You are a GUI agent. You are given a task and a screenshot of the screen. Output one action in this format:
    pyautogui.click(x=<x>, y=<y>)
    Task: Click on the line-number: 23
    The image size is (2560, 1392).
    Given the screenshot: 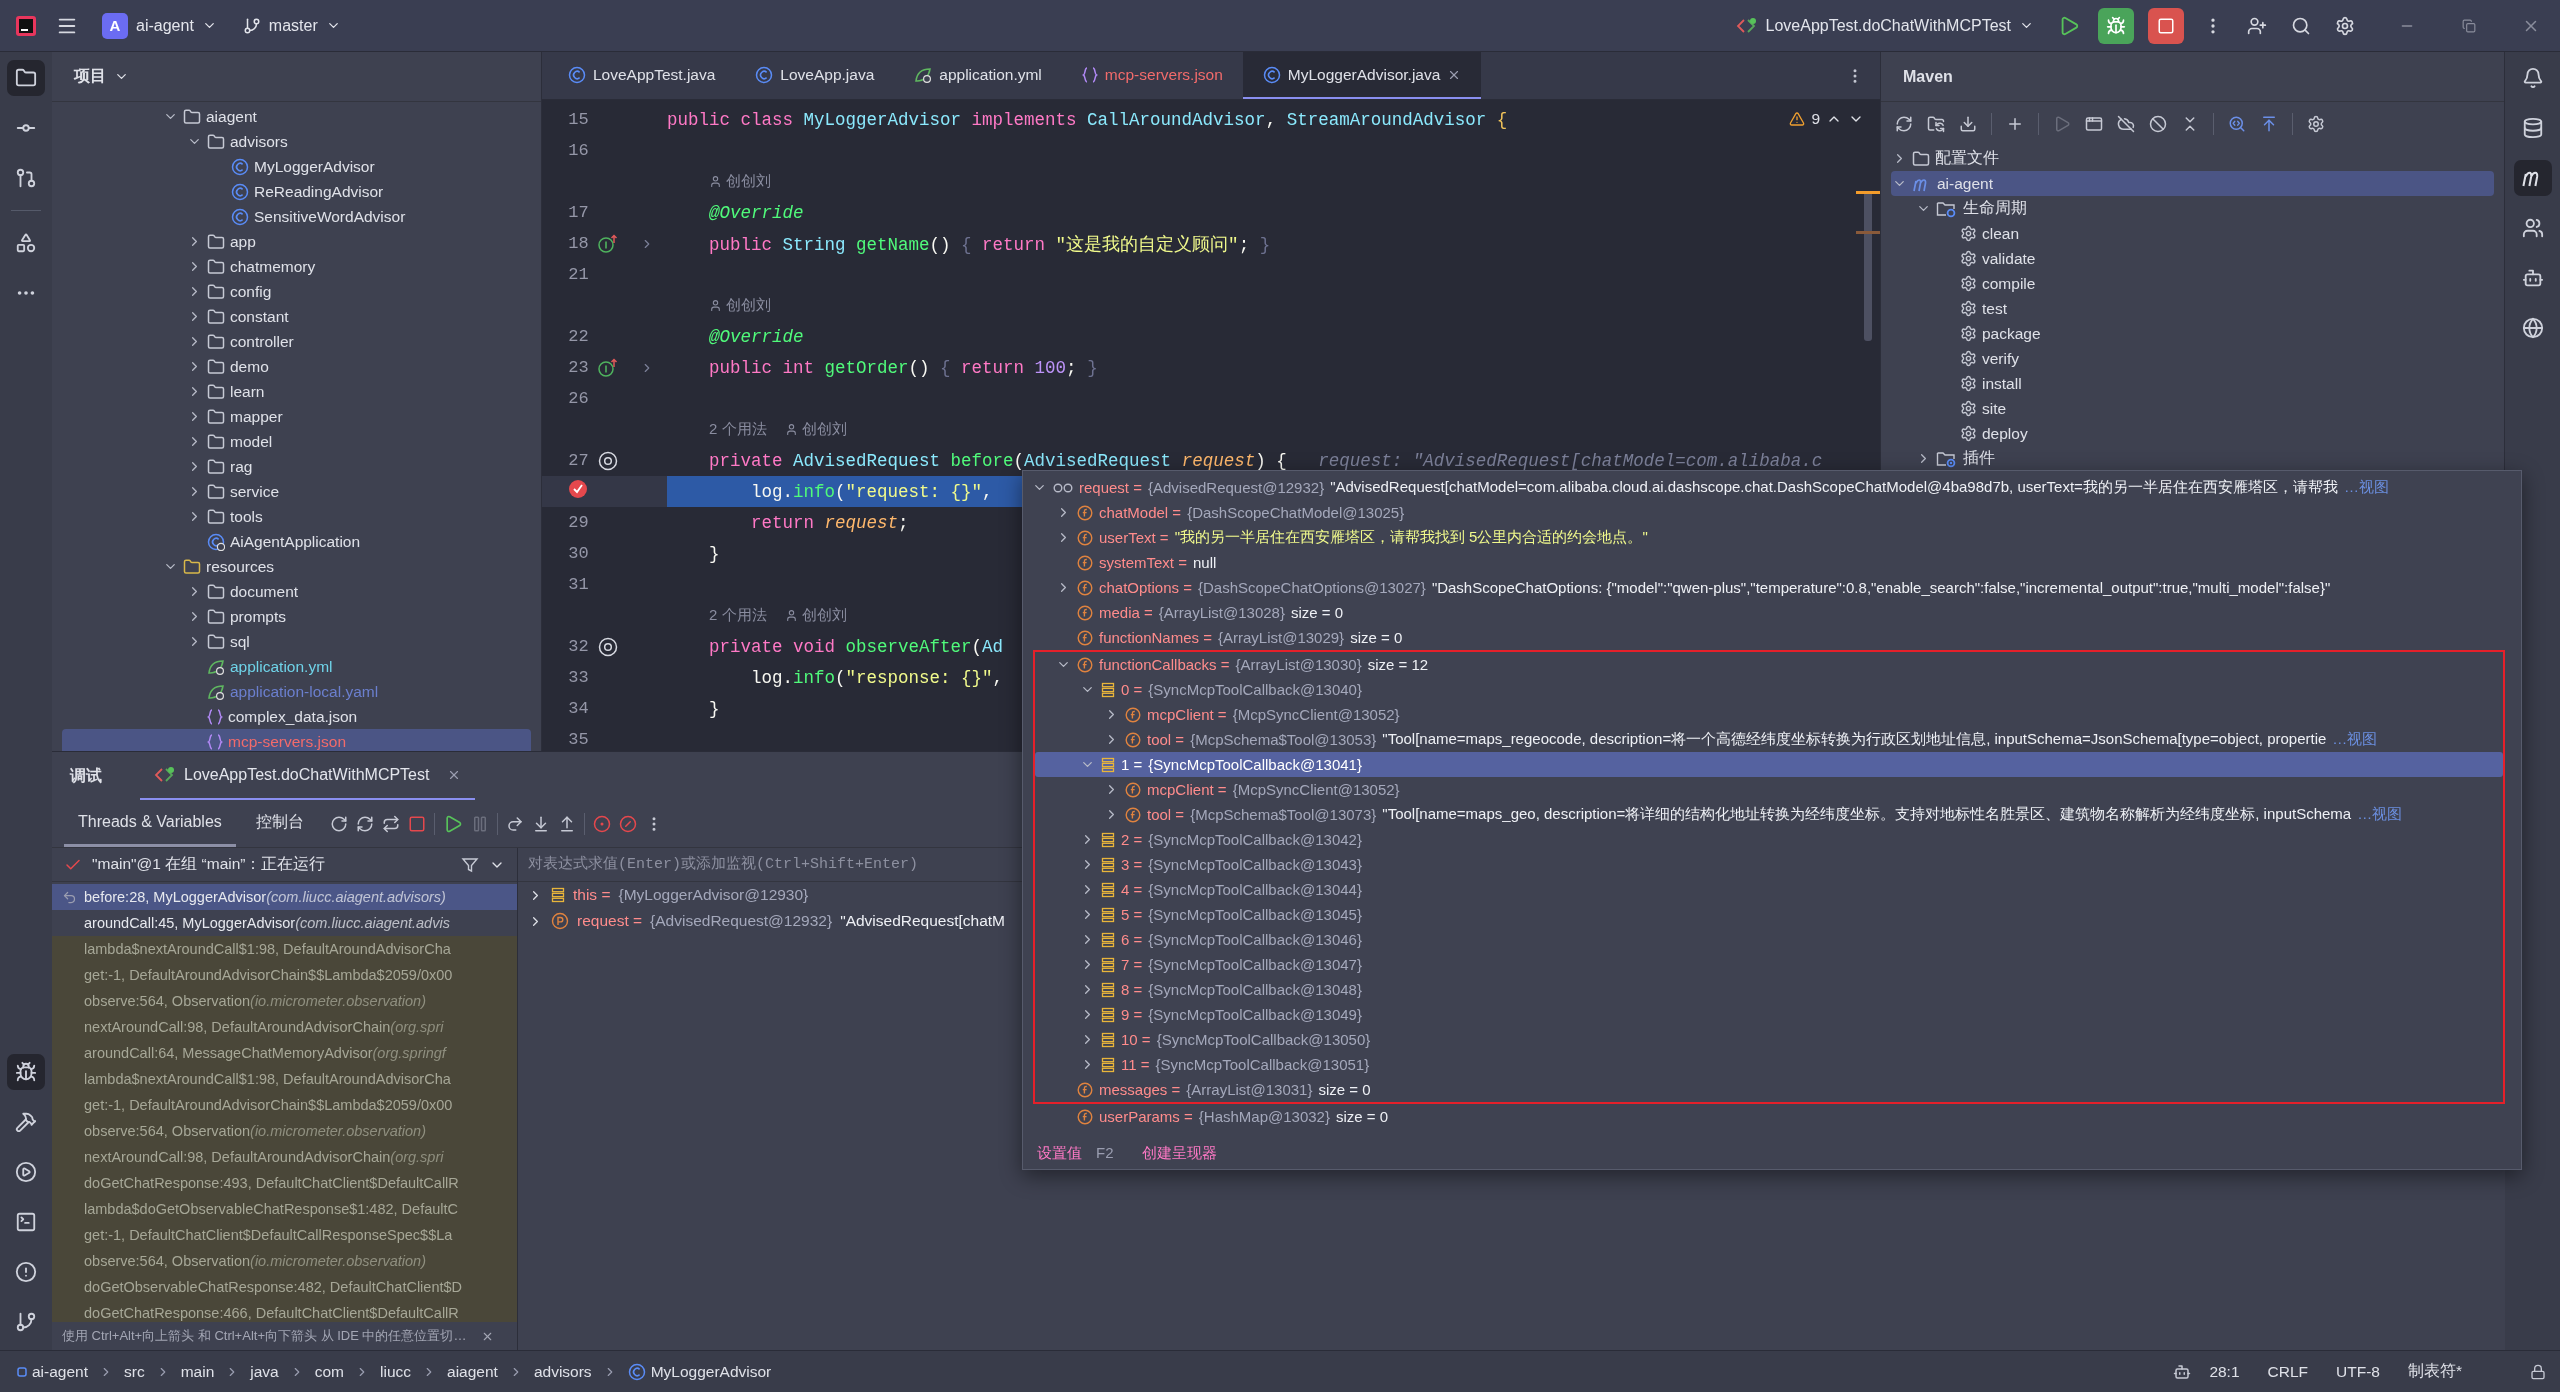 What is the action you would take?
    pyautogui.click(x=578, y=367)
    